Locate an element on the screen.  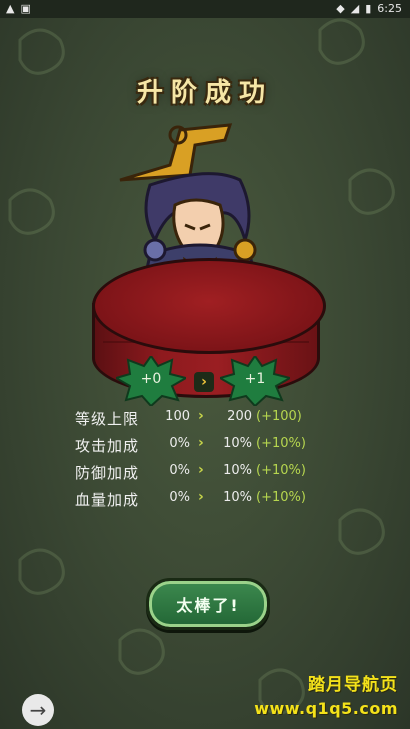
signal-icon: ◢ is located at coordinates (355, 8).